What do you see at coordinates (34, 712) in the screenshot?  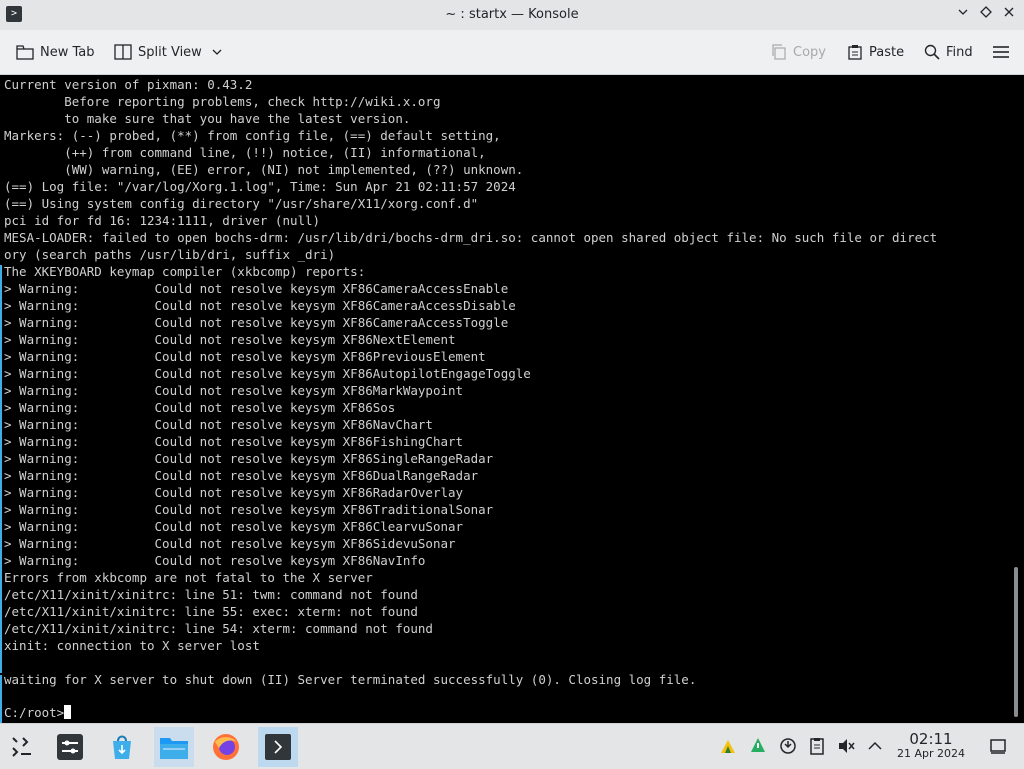 I see `terminal-prompt: C:/root>` at bounding box center [34, 712].